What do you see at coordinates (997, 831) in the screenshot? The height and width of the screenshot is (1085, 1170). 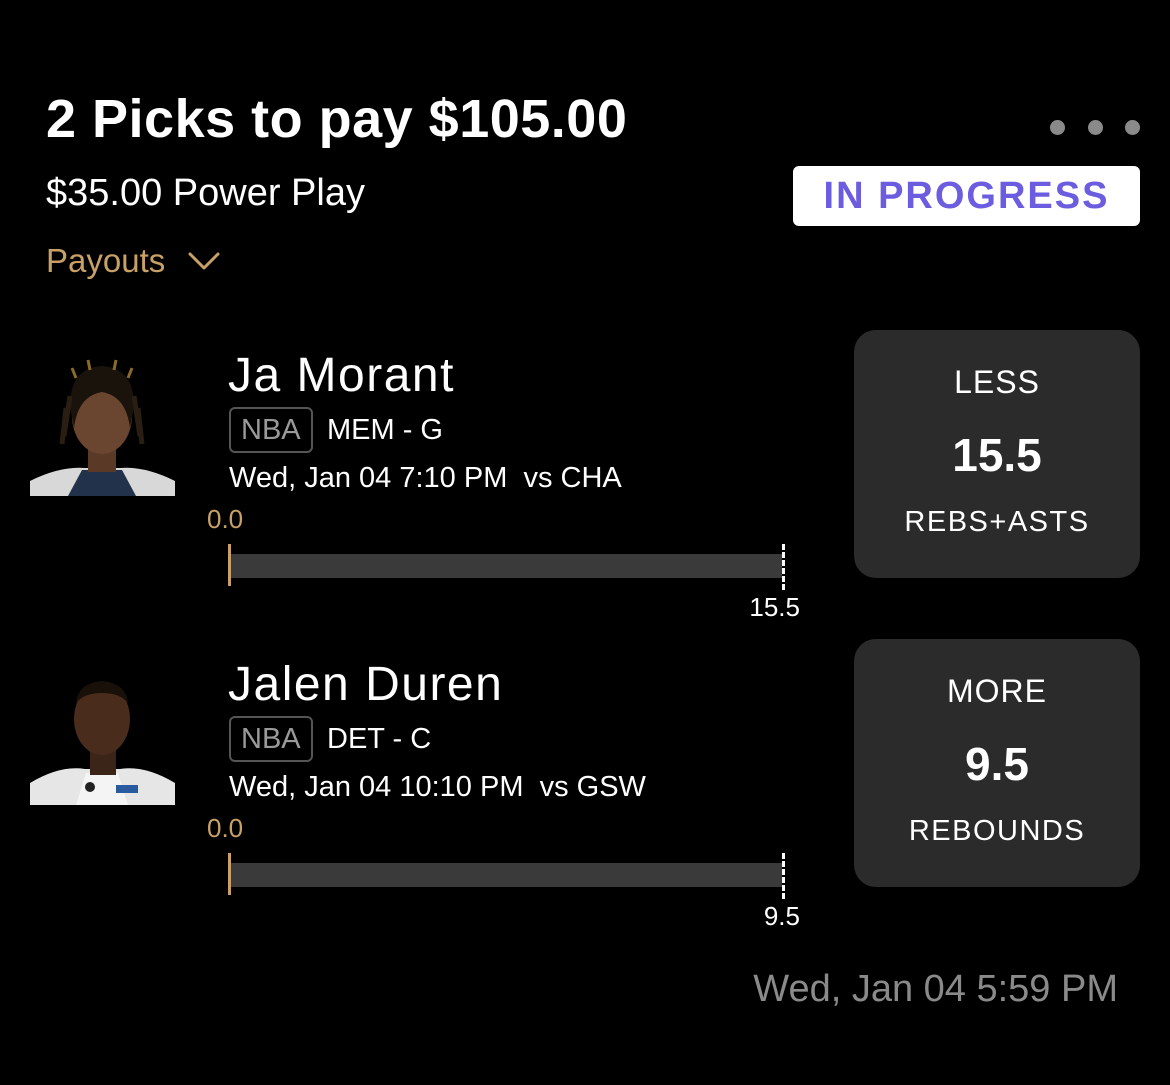 I see `prop-stat: REBOUNDS` at bounding box center [997, 831].